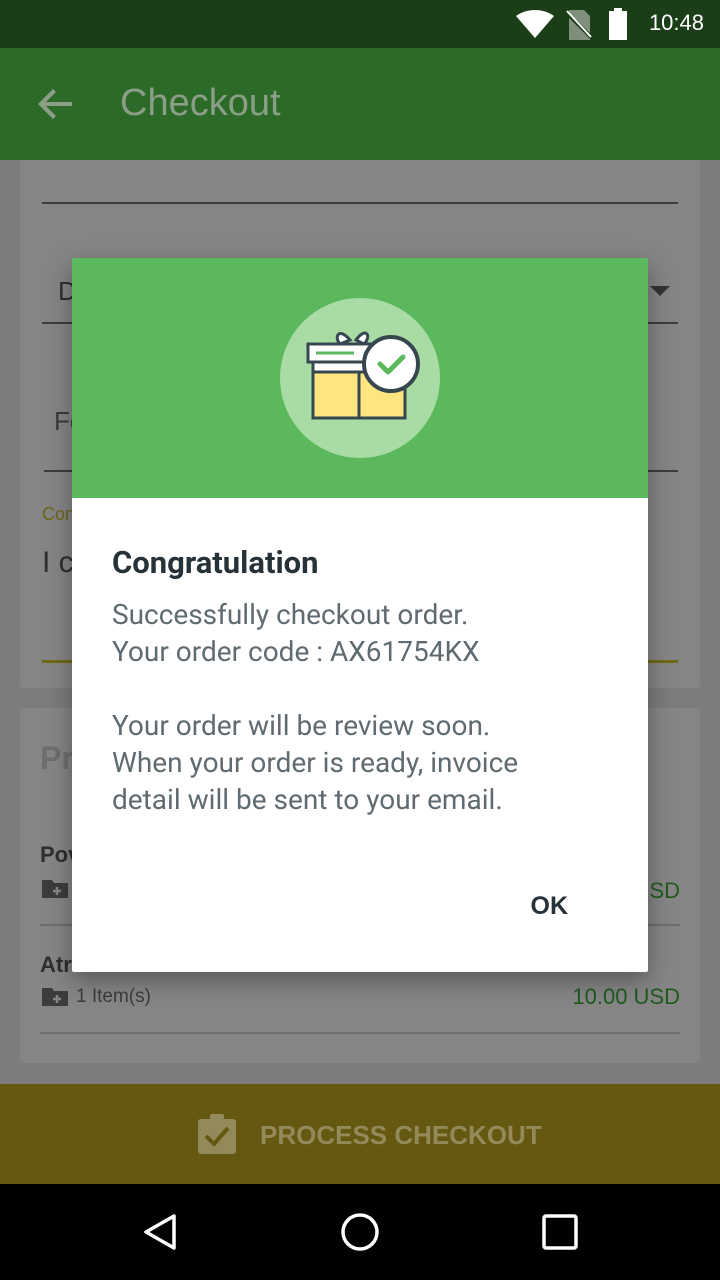 Image resolution: width=720 pixels, height=1280 pixels. I want to click on ok-button: OK, so click(550, 906).